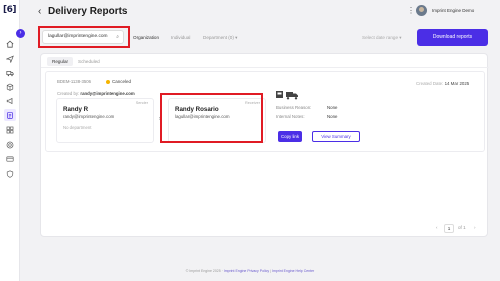 This screenshot has width=500, height=281. What do you see at coordinates (382, 38) in the screenshot?
I see `date-range-select: Select date range ▾` at bounding box center [382, 38].